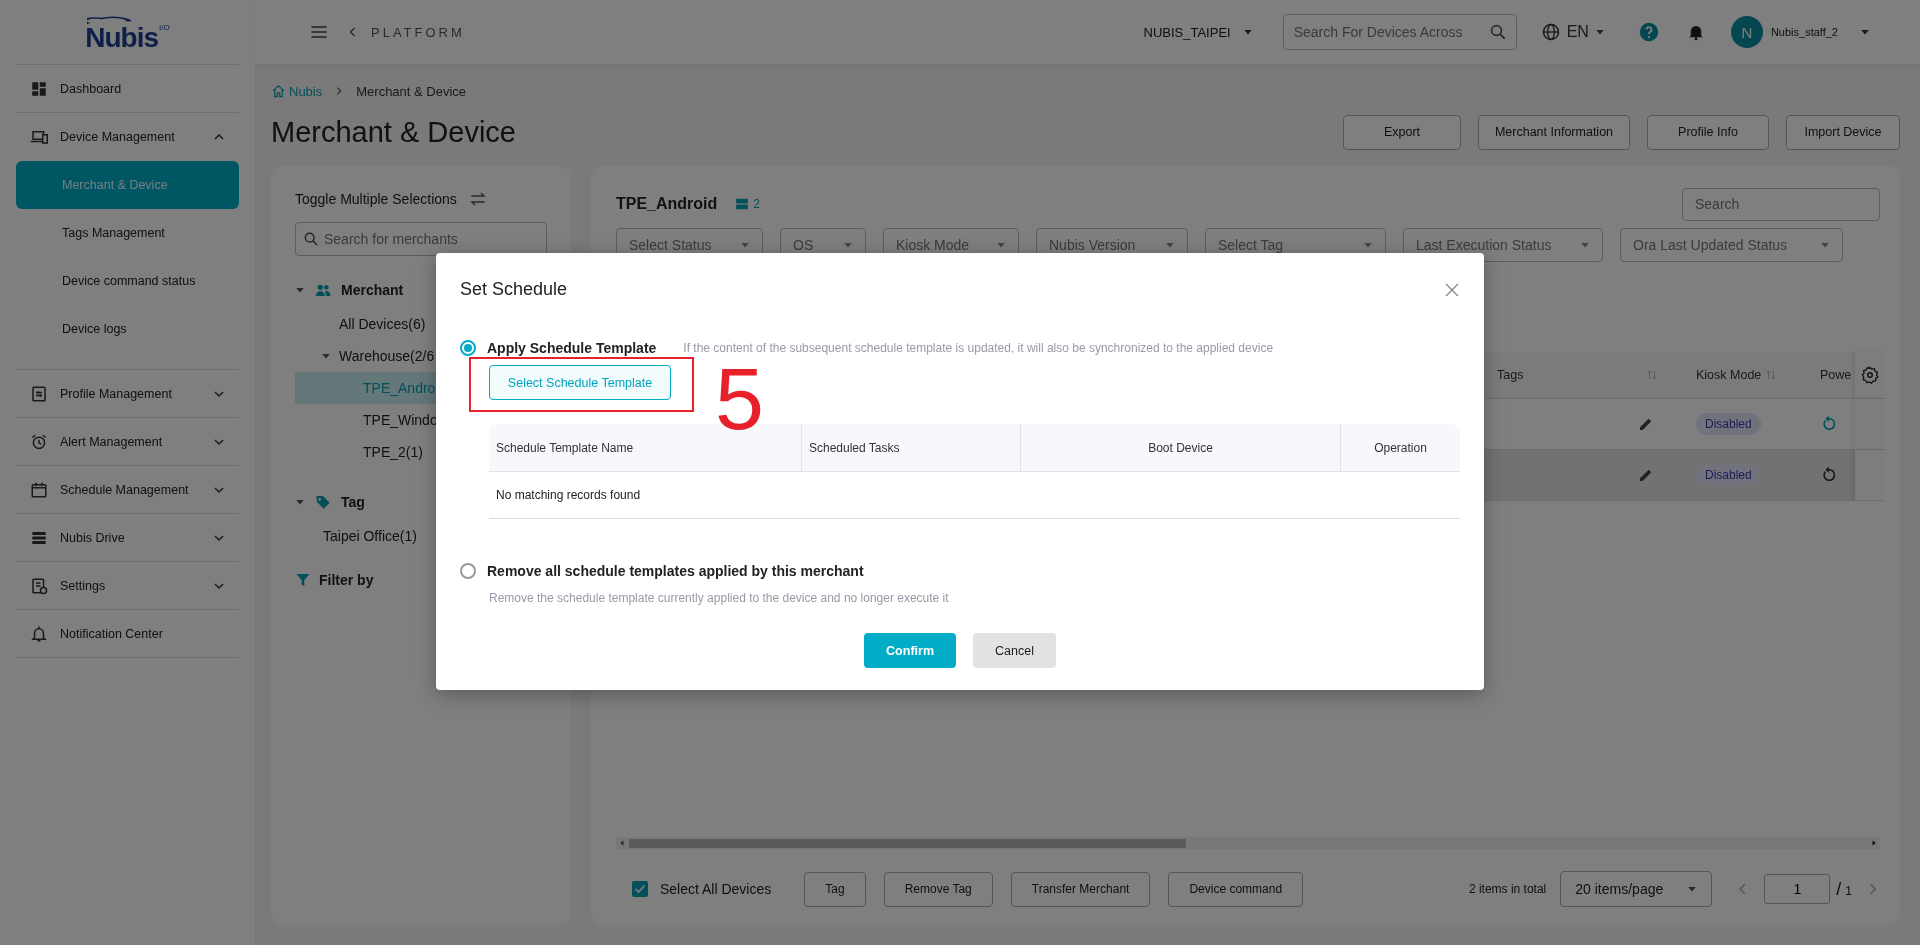 This screenshot has height=945, width=1920. What do you see at coordinates (303, 580) in the screenshot?
I see `filter-icon` at bounding box center [303, 580].